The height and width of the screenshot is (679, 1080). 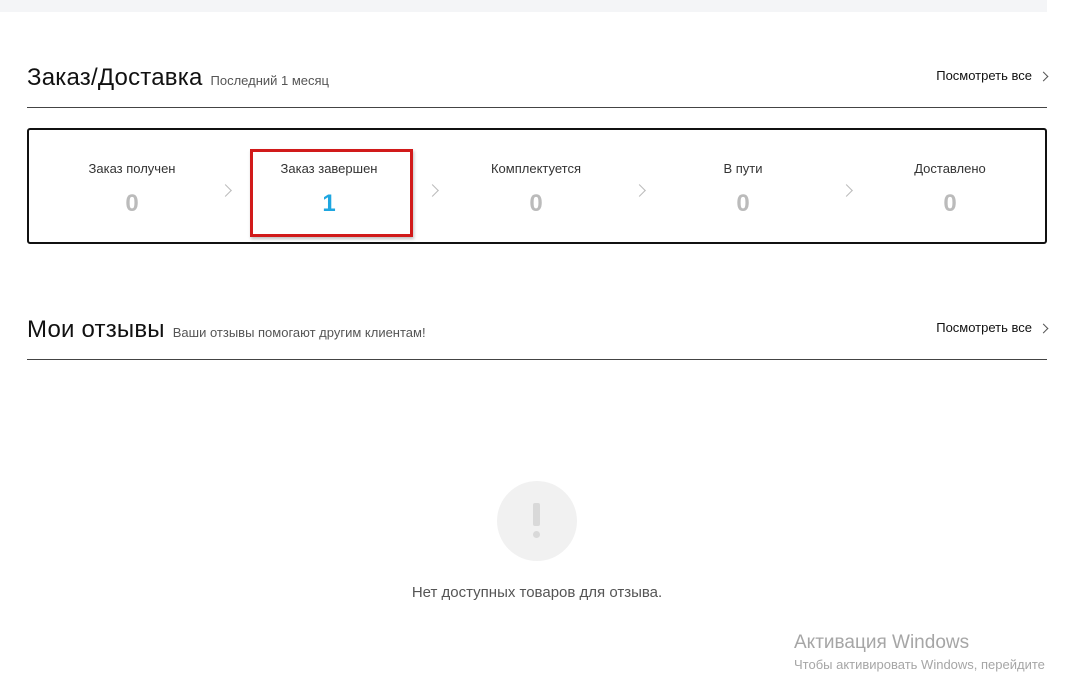 I want to click on step-label: В пути, so click(x=743, y=168).